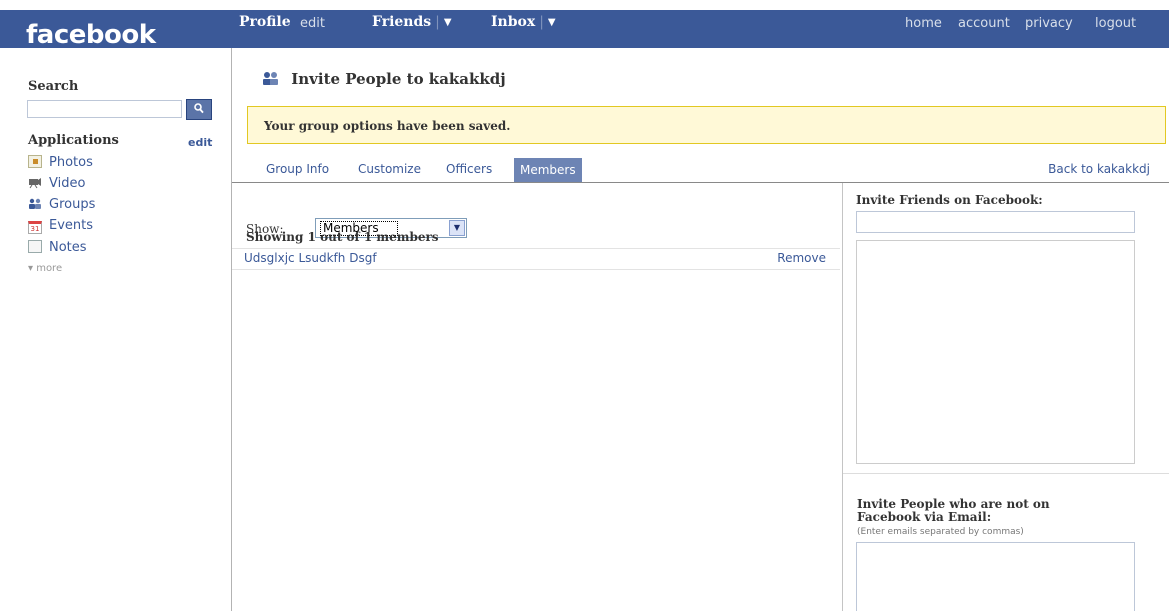  I want to click on chevron-down-icon: ▼, so click(457, 228).